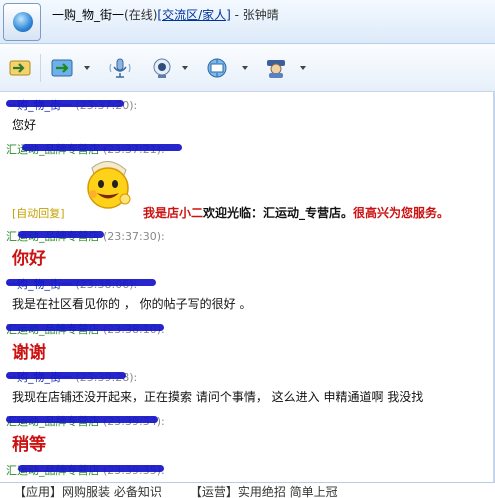 The image size is (495, 498). What do you see at coordinates (185, 68) in the screenshot?
I see `video-dropdown-icon` at bounding box center [185, 68].